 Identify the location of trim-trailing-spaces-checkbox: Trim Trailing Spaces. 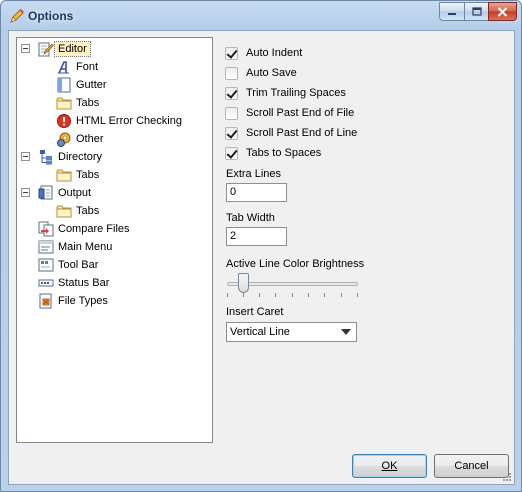
(285, 93).